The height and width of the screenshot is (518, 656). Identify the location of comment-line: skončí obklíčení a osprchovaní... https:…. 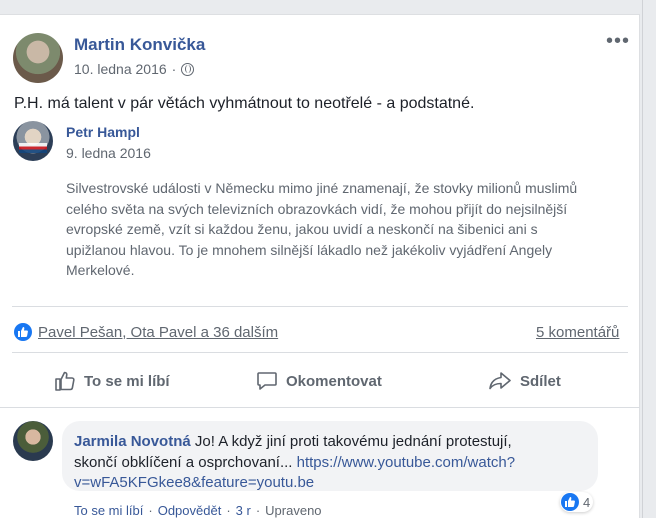
(294, 463).